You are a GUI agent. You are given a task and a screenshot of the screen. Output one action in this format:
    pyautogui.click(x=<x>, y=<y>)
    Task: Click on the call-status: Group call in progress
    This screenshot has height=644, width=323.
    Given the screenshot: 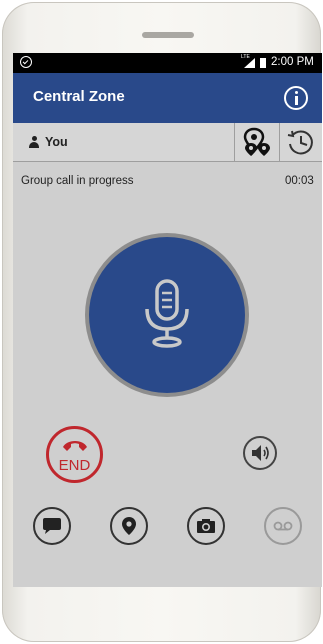 What is the action you would take?
    pyautogui.click(x=77, y=181)
    